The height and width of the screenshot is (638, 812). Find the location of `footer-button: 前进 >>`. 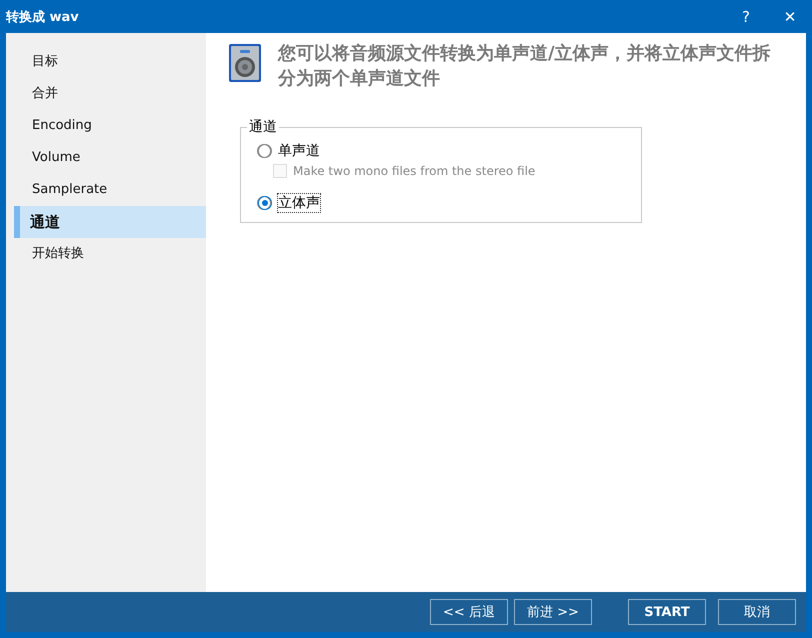

footer-button: 前进 >> is located at coordinates (553, 612).